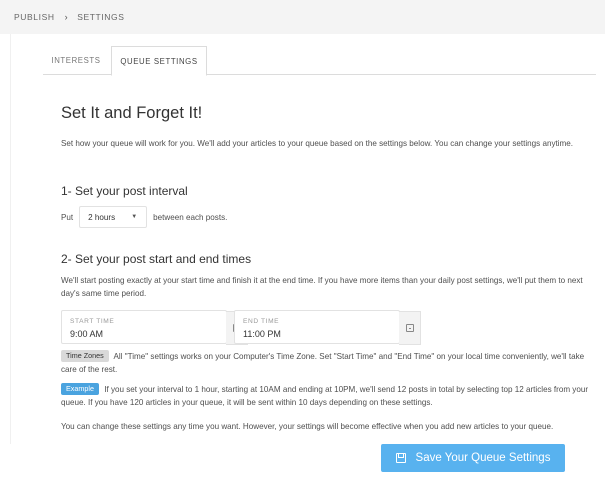  Describe the element at coordinates (400, 458) in the screenshot. I see `floppy-disk-icon` at that location.